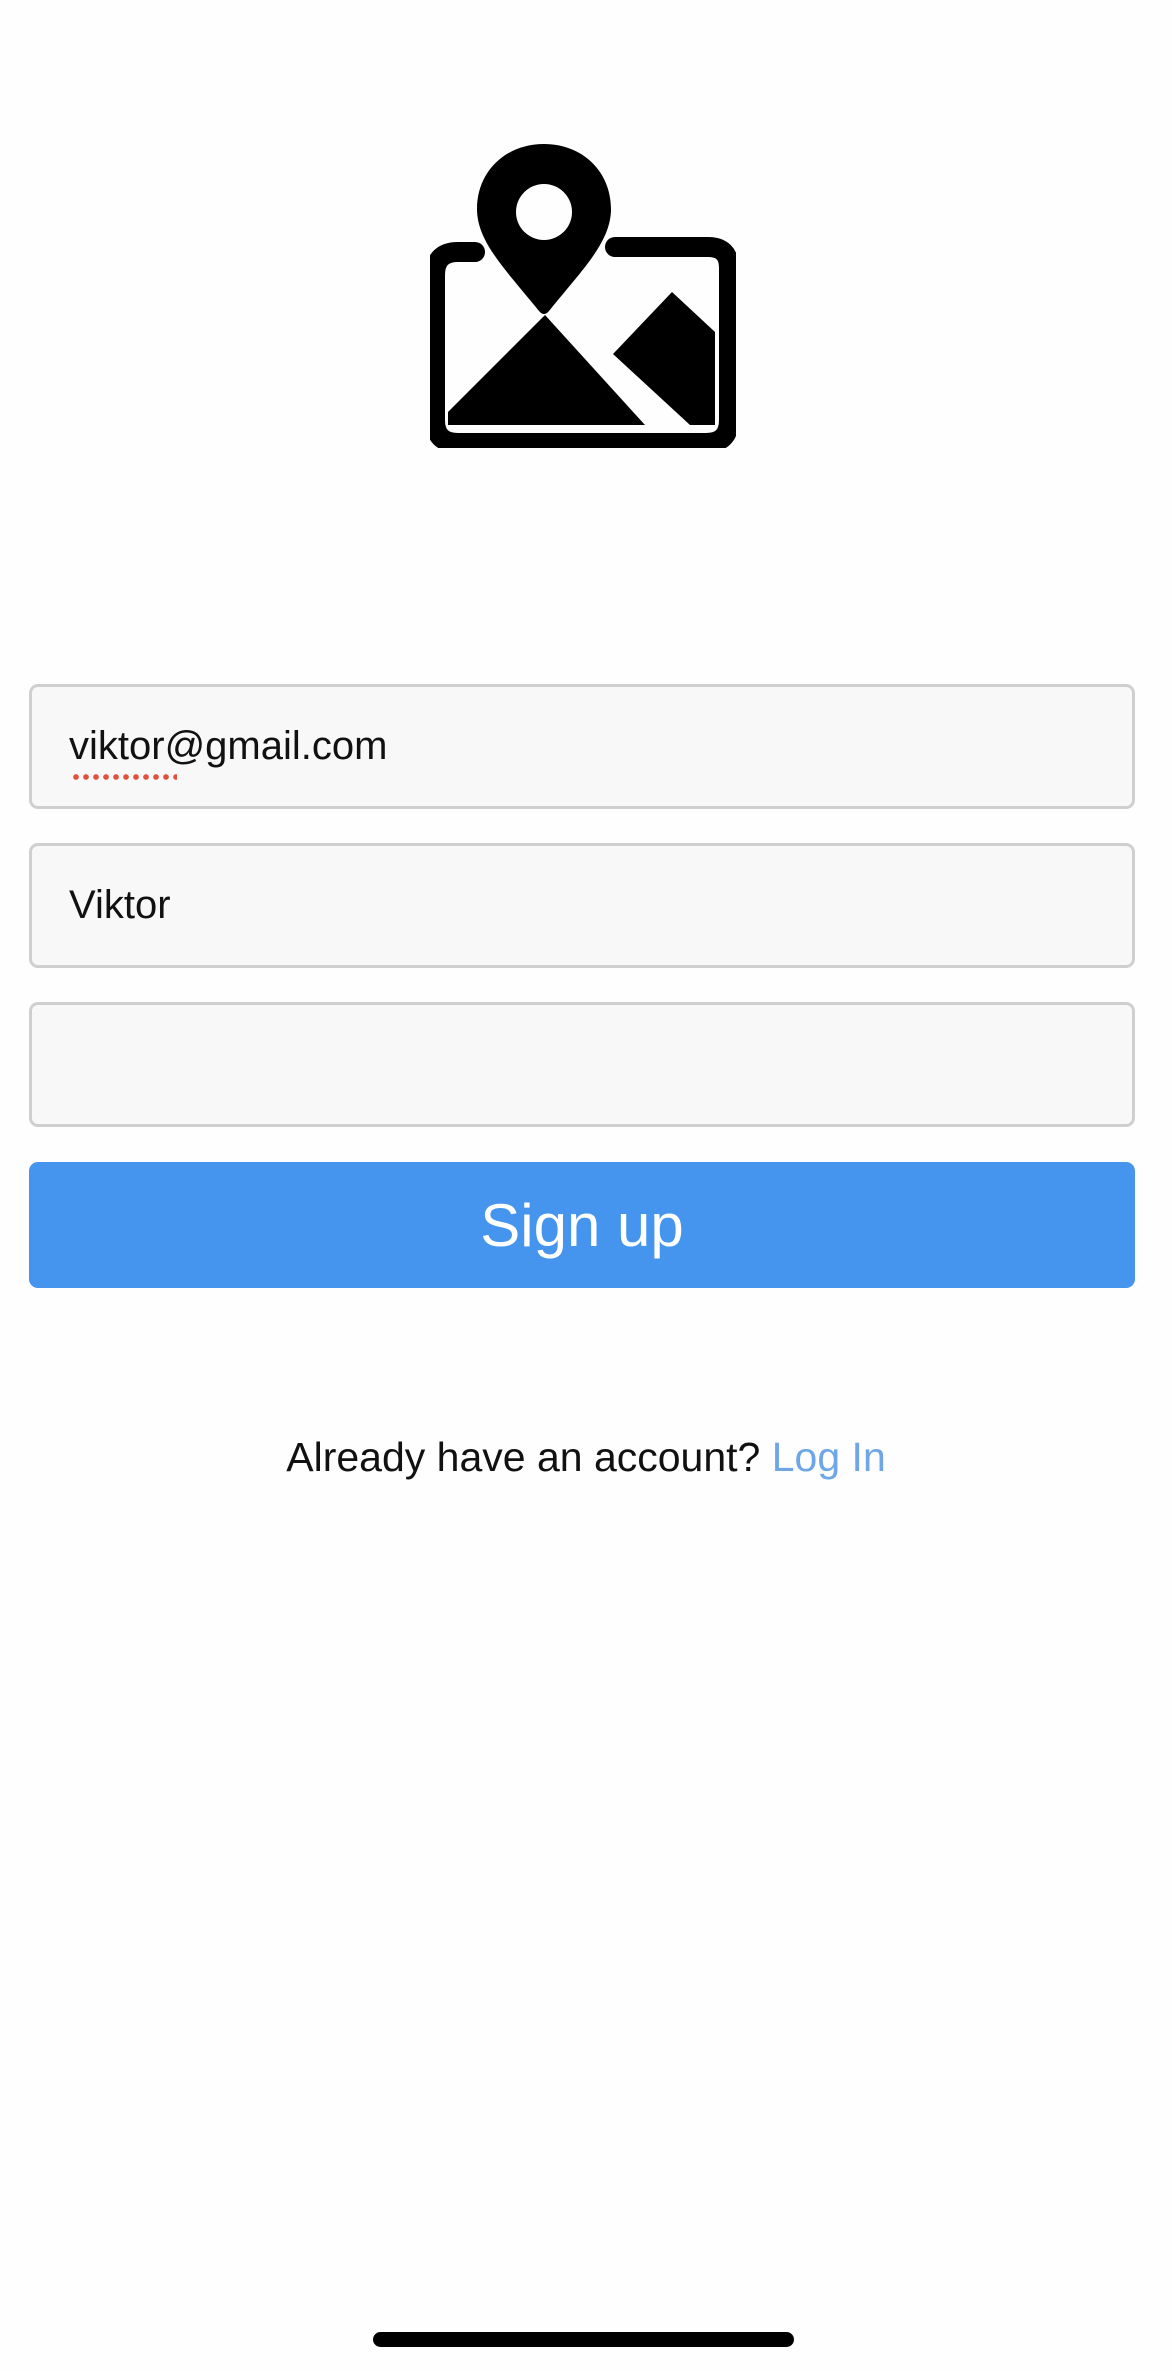 This screenshot has height=2371, width=1172. What do you see at coordinates (600, 746) in the screenshot?
I see `email-input` at bounding box center [600, 746].